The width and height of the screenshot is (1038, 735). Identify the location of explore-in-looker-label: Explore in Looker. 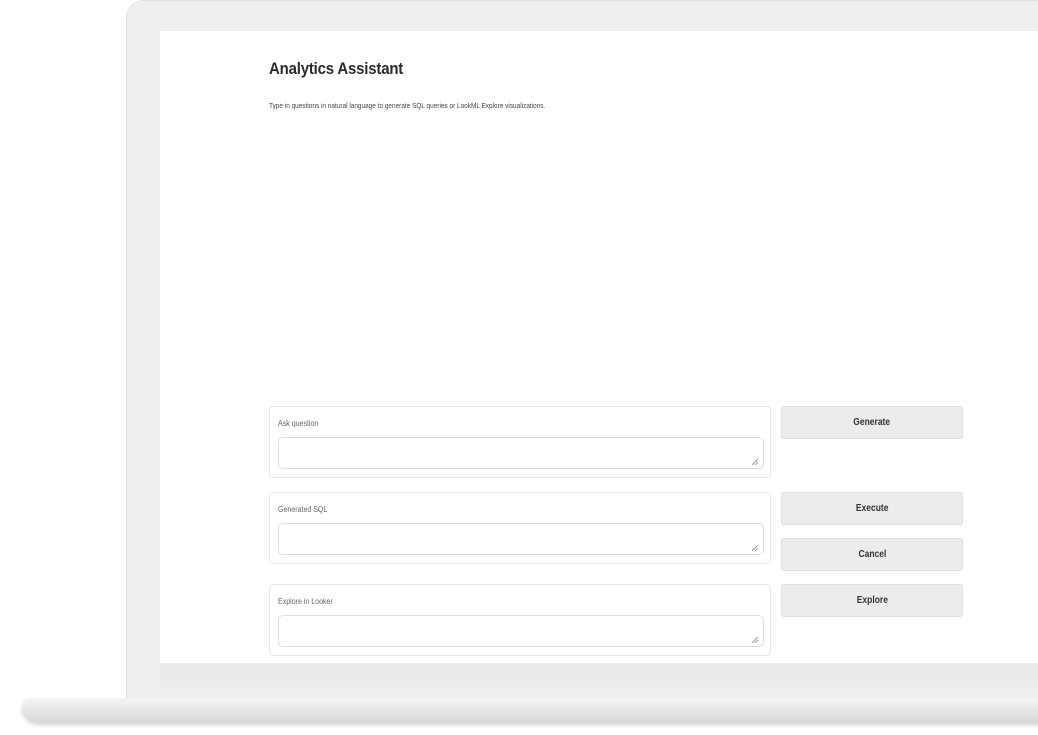
(305, 601).